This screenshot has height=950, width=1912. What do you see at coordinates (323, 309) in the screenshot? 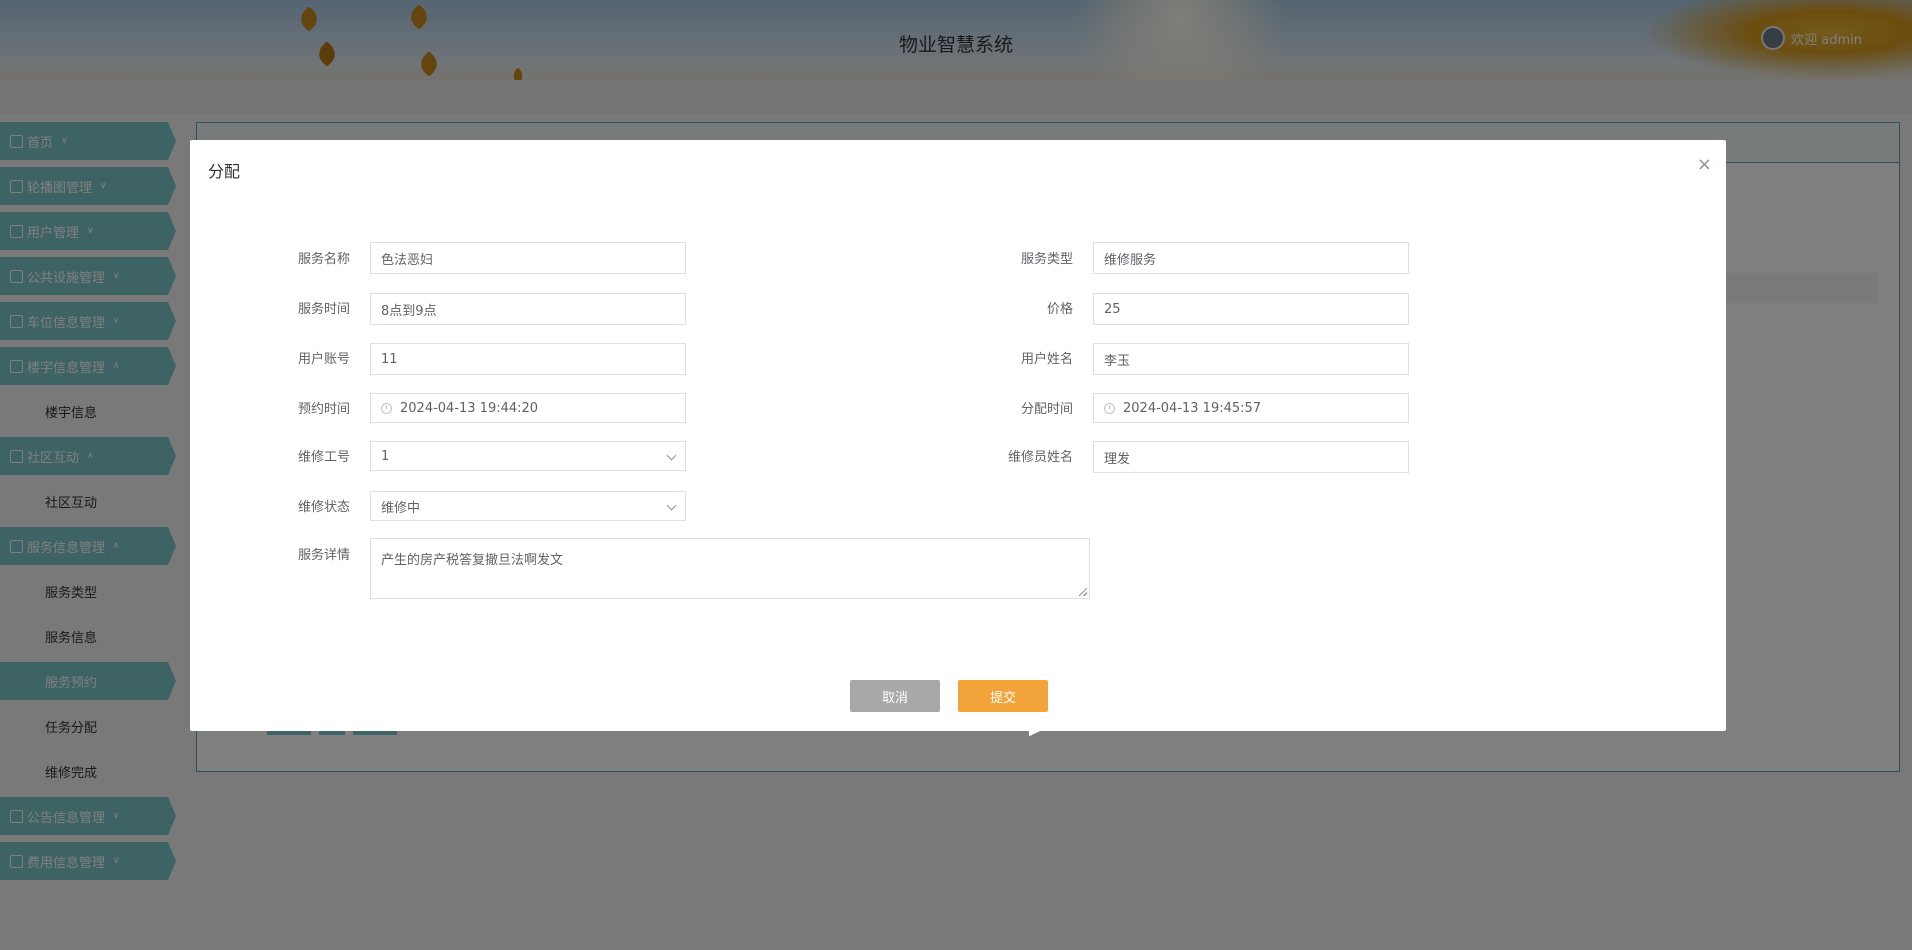
I see `service-time-label: 服务时间` at bounding box center [323, 309].